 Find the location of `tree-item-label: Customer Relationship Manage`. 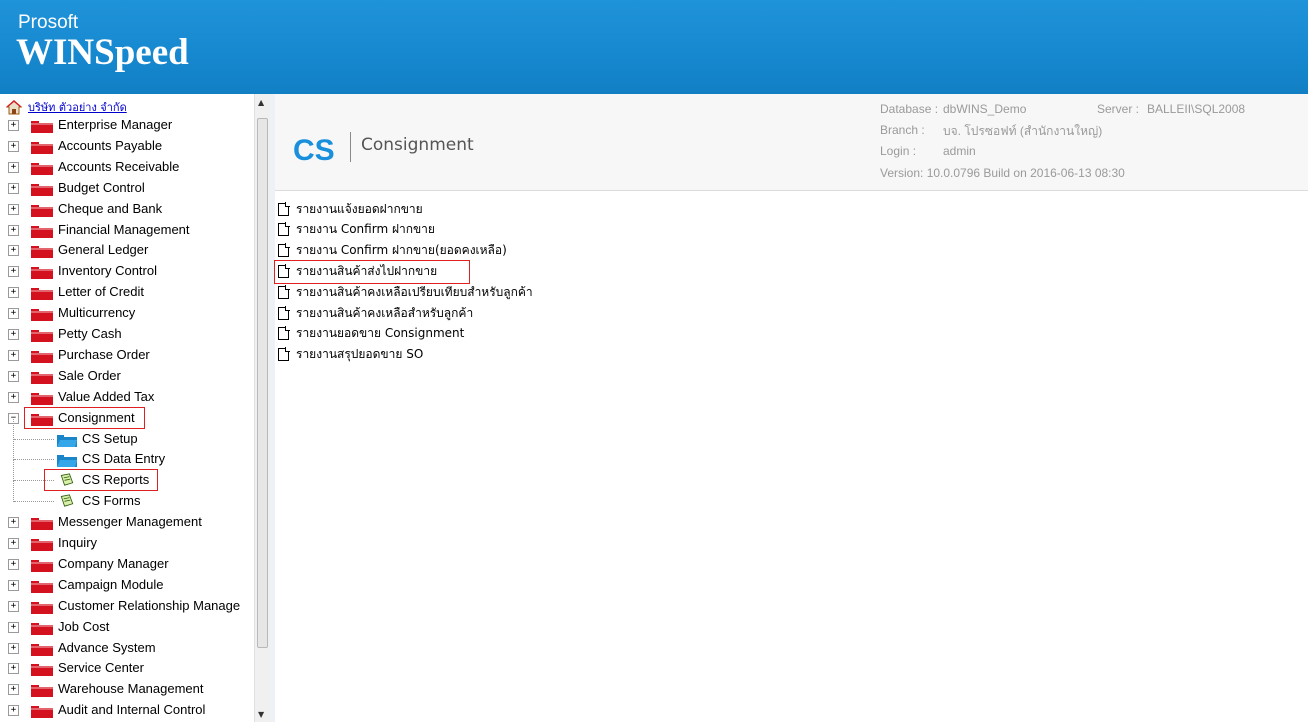

tree-item-label: Customer Relationship Manage is located at coordinates (149, 605).